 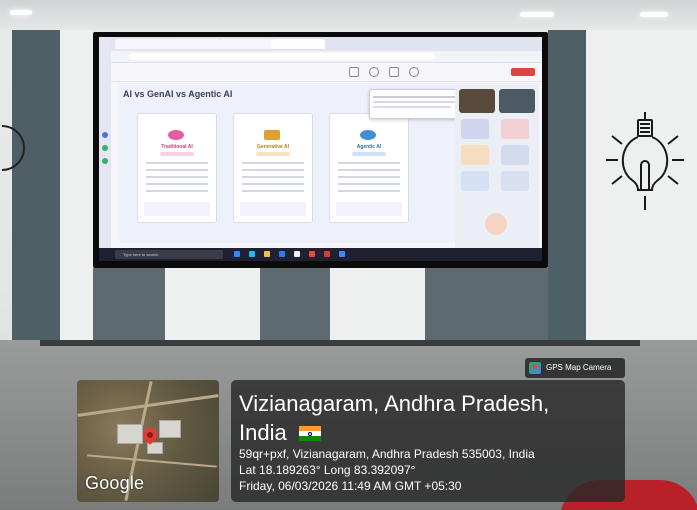 I want to click on map-provider-logo: Google, so click(x=115, y=483).